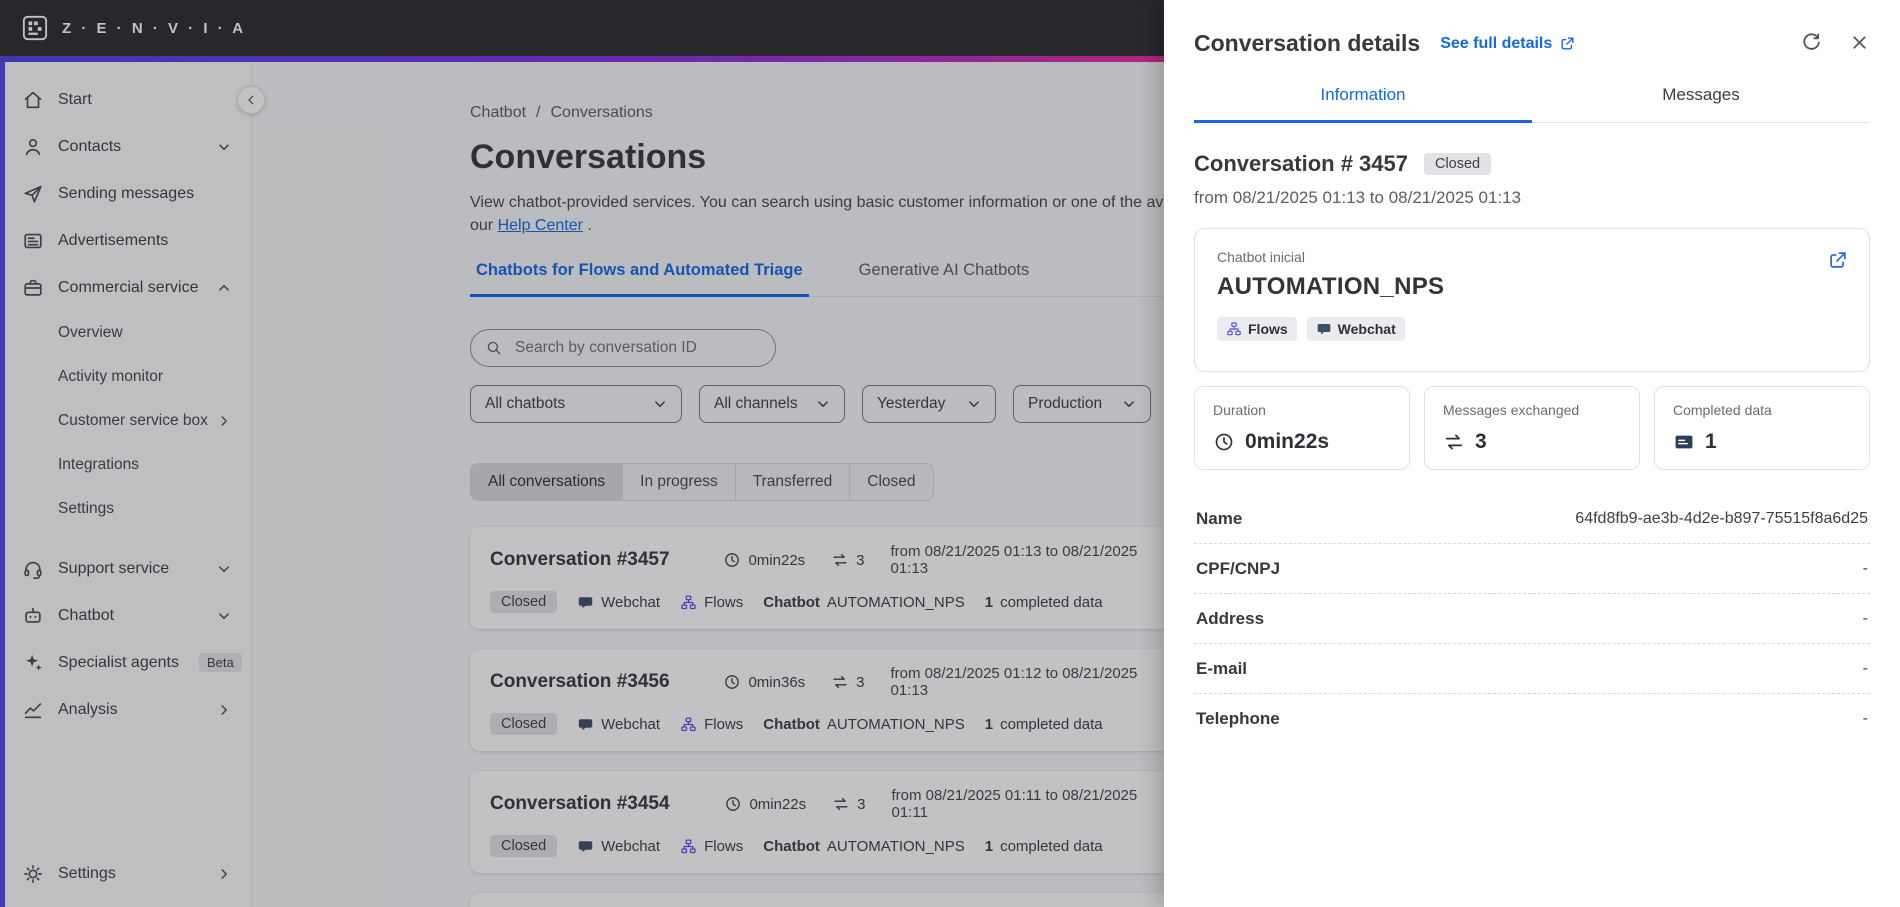 The height and width of the screenshot is (907, 1900). What do you see at coordinates (1287, 441) in the screenshot?
I see `stat-value: 0min22s` at bounding box center [1287, 441].